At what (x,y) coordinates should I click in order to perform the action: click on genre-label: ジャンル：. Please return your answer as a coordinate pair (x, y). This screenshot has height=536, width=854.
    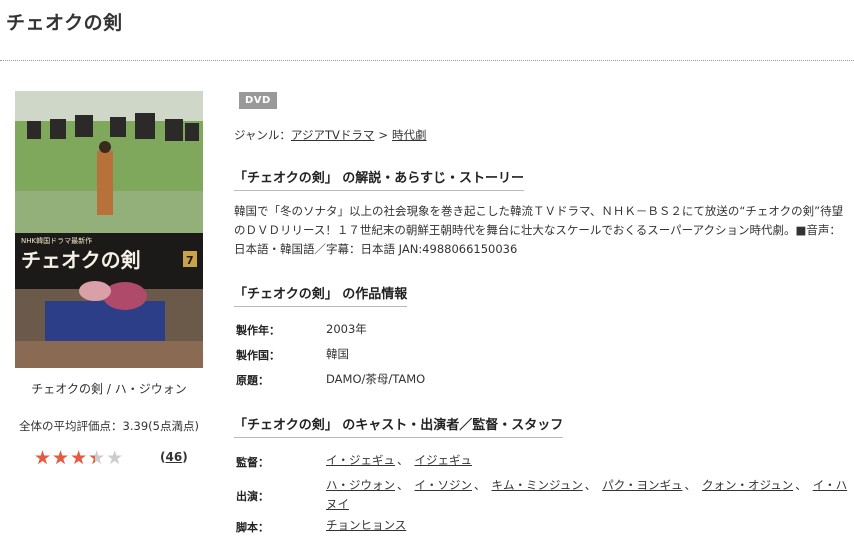
    Looking at the image, I should click on (262, 135).